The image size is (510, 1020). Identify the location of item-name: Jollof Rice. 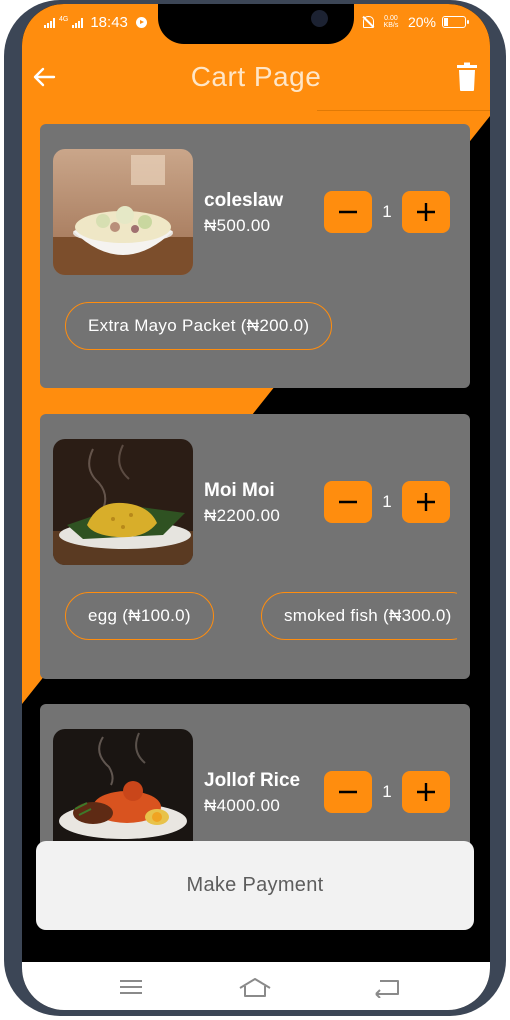
(252, 780).